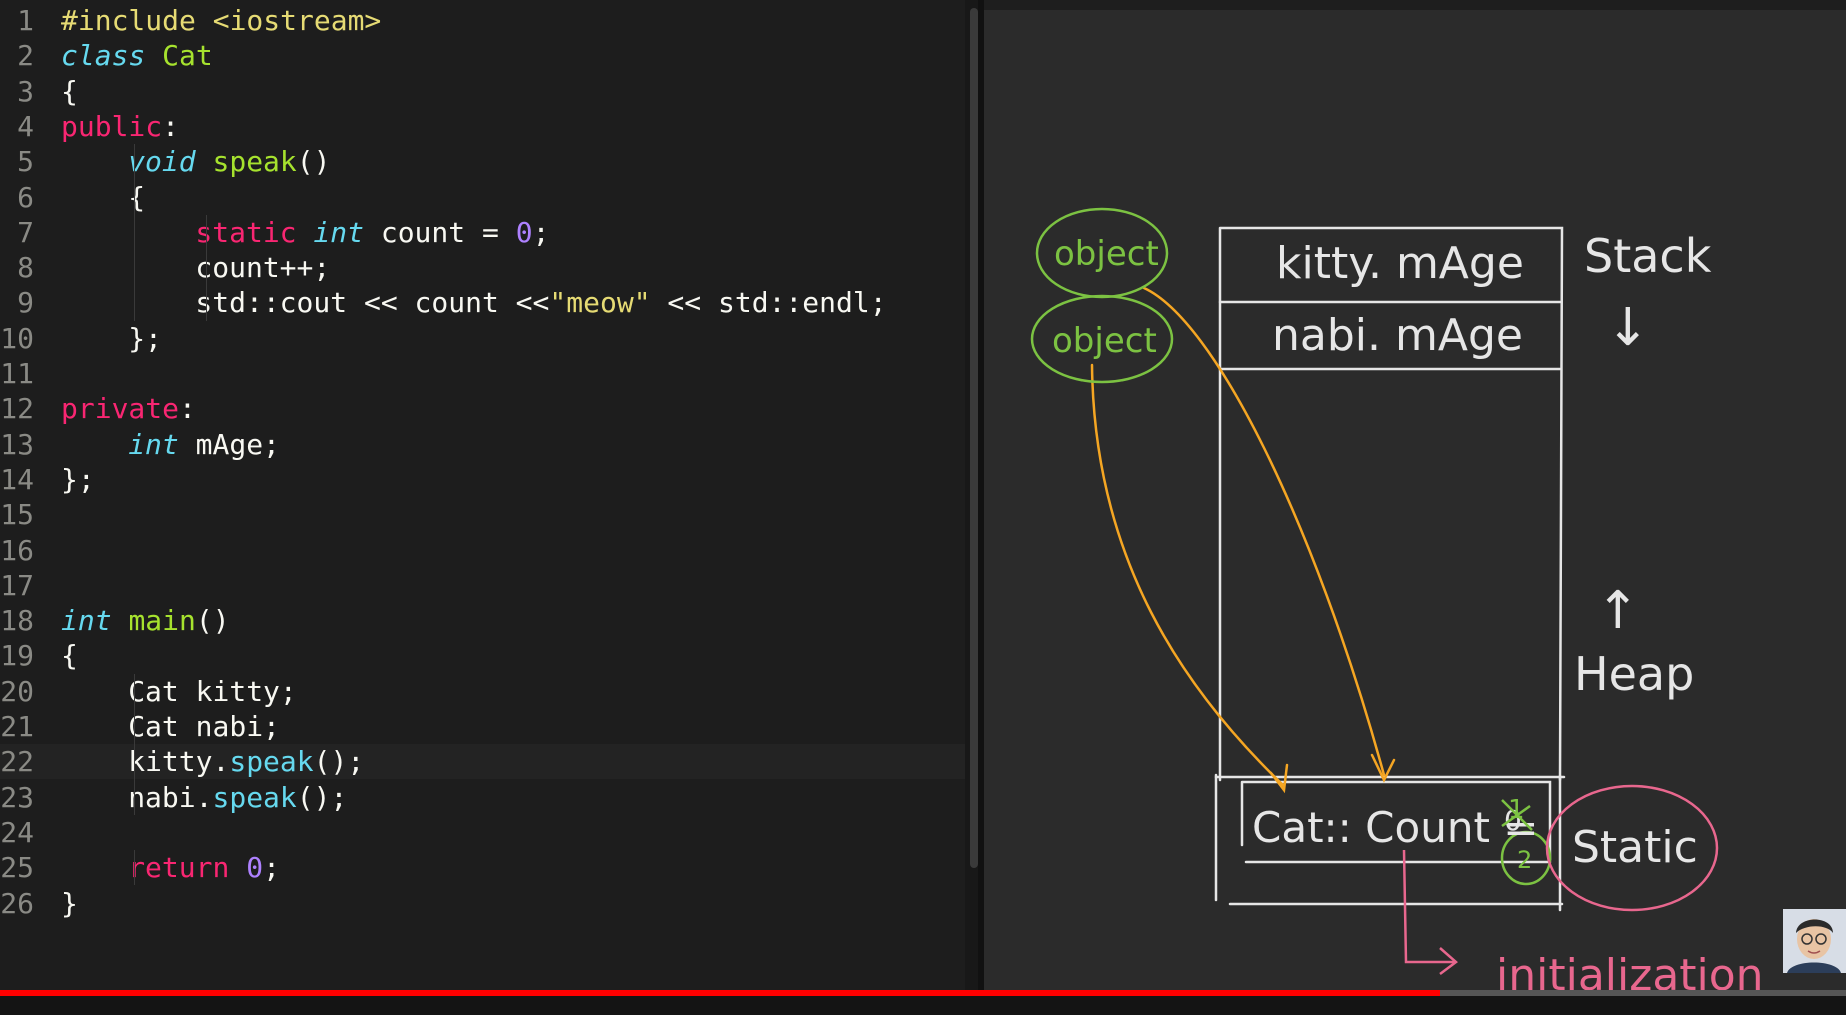  I want to click on code-text: public:, so click(120, 126).